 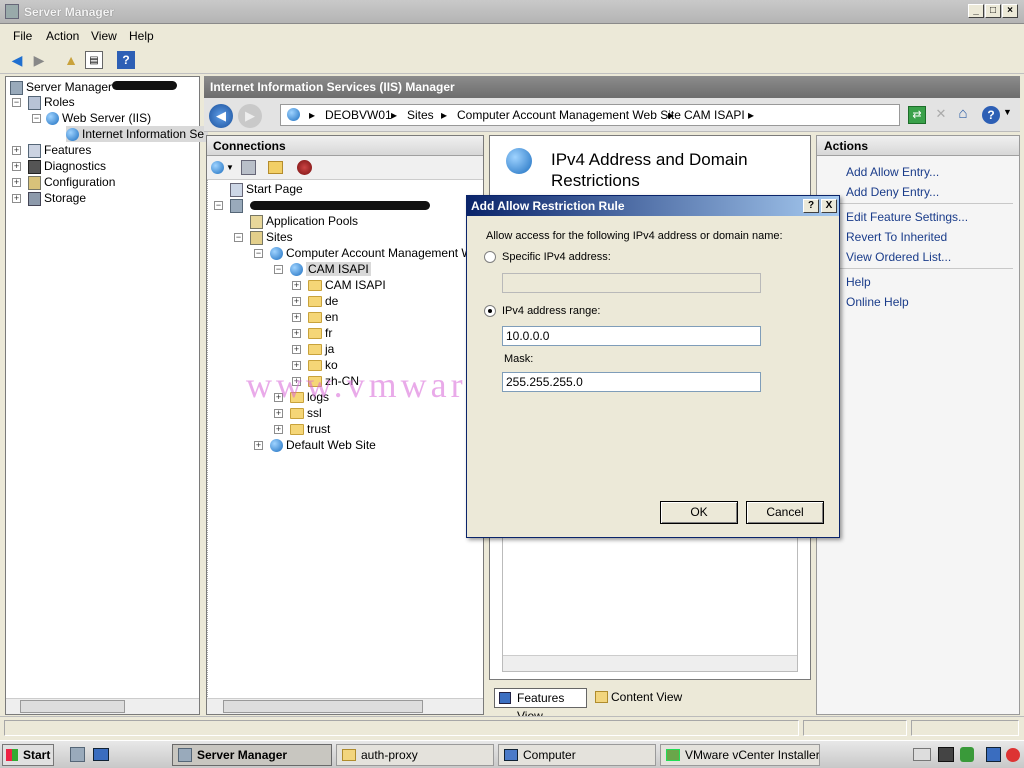 What do you see at coordinates (490, 311) in the screenshot?
I see `radio-ipv4-range` at bounding box center [490, 311].